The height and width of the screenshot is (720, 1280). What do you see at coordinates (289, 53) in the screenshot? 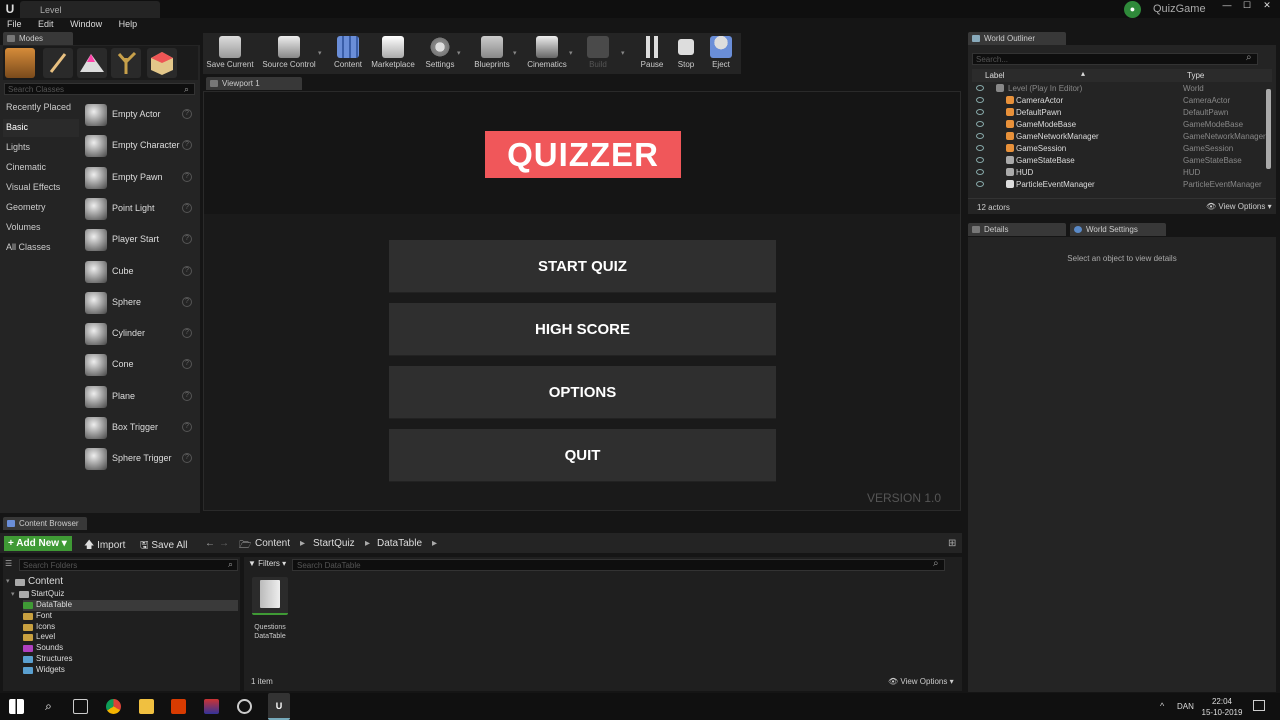
I see `source-control-button: Source Control` at bounding box center [289, 53].